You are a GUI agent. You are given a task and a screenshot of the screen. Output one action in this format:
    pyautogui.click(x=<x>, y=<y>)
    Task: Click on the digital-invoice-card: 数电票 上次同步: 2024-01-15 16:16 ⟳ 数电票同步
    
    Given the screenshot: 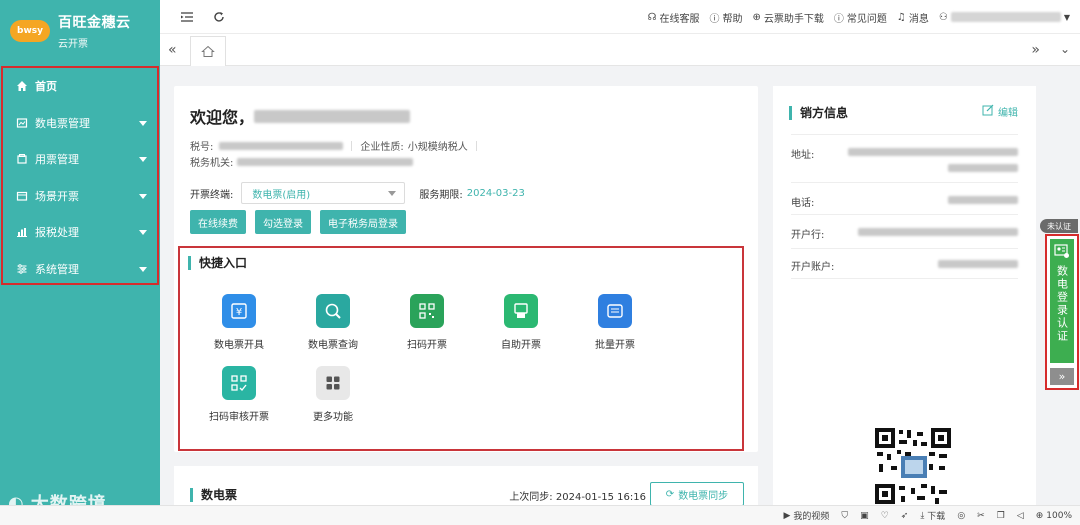 What is the action you would take?
    pyautogui.click(x=466, y=486)
    